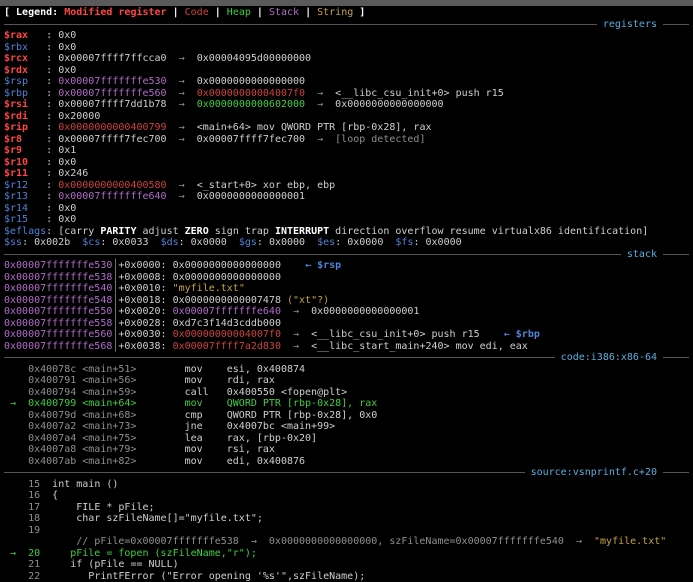  What do you see at coordinates (16, 35) in the screenshot?
I see `text-segment: $rax` at bounding box center [16, 35].